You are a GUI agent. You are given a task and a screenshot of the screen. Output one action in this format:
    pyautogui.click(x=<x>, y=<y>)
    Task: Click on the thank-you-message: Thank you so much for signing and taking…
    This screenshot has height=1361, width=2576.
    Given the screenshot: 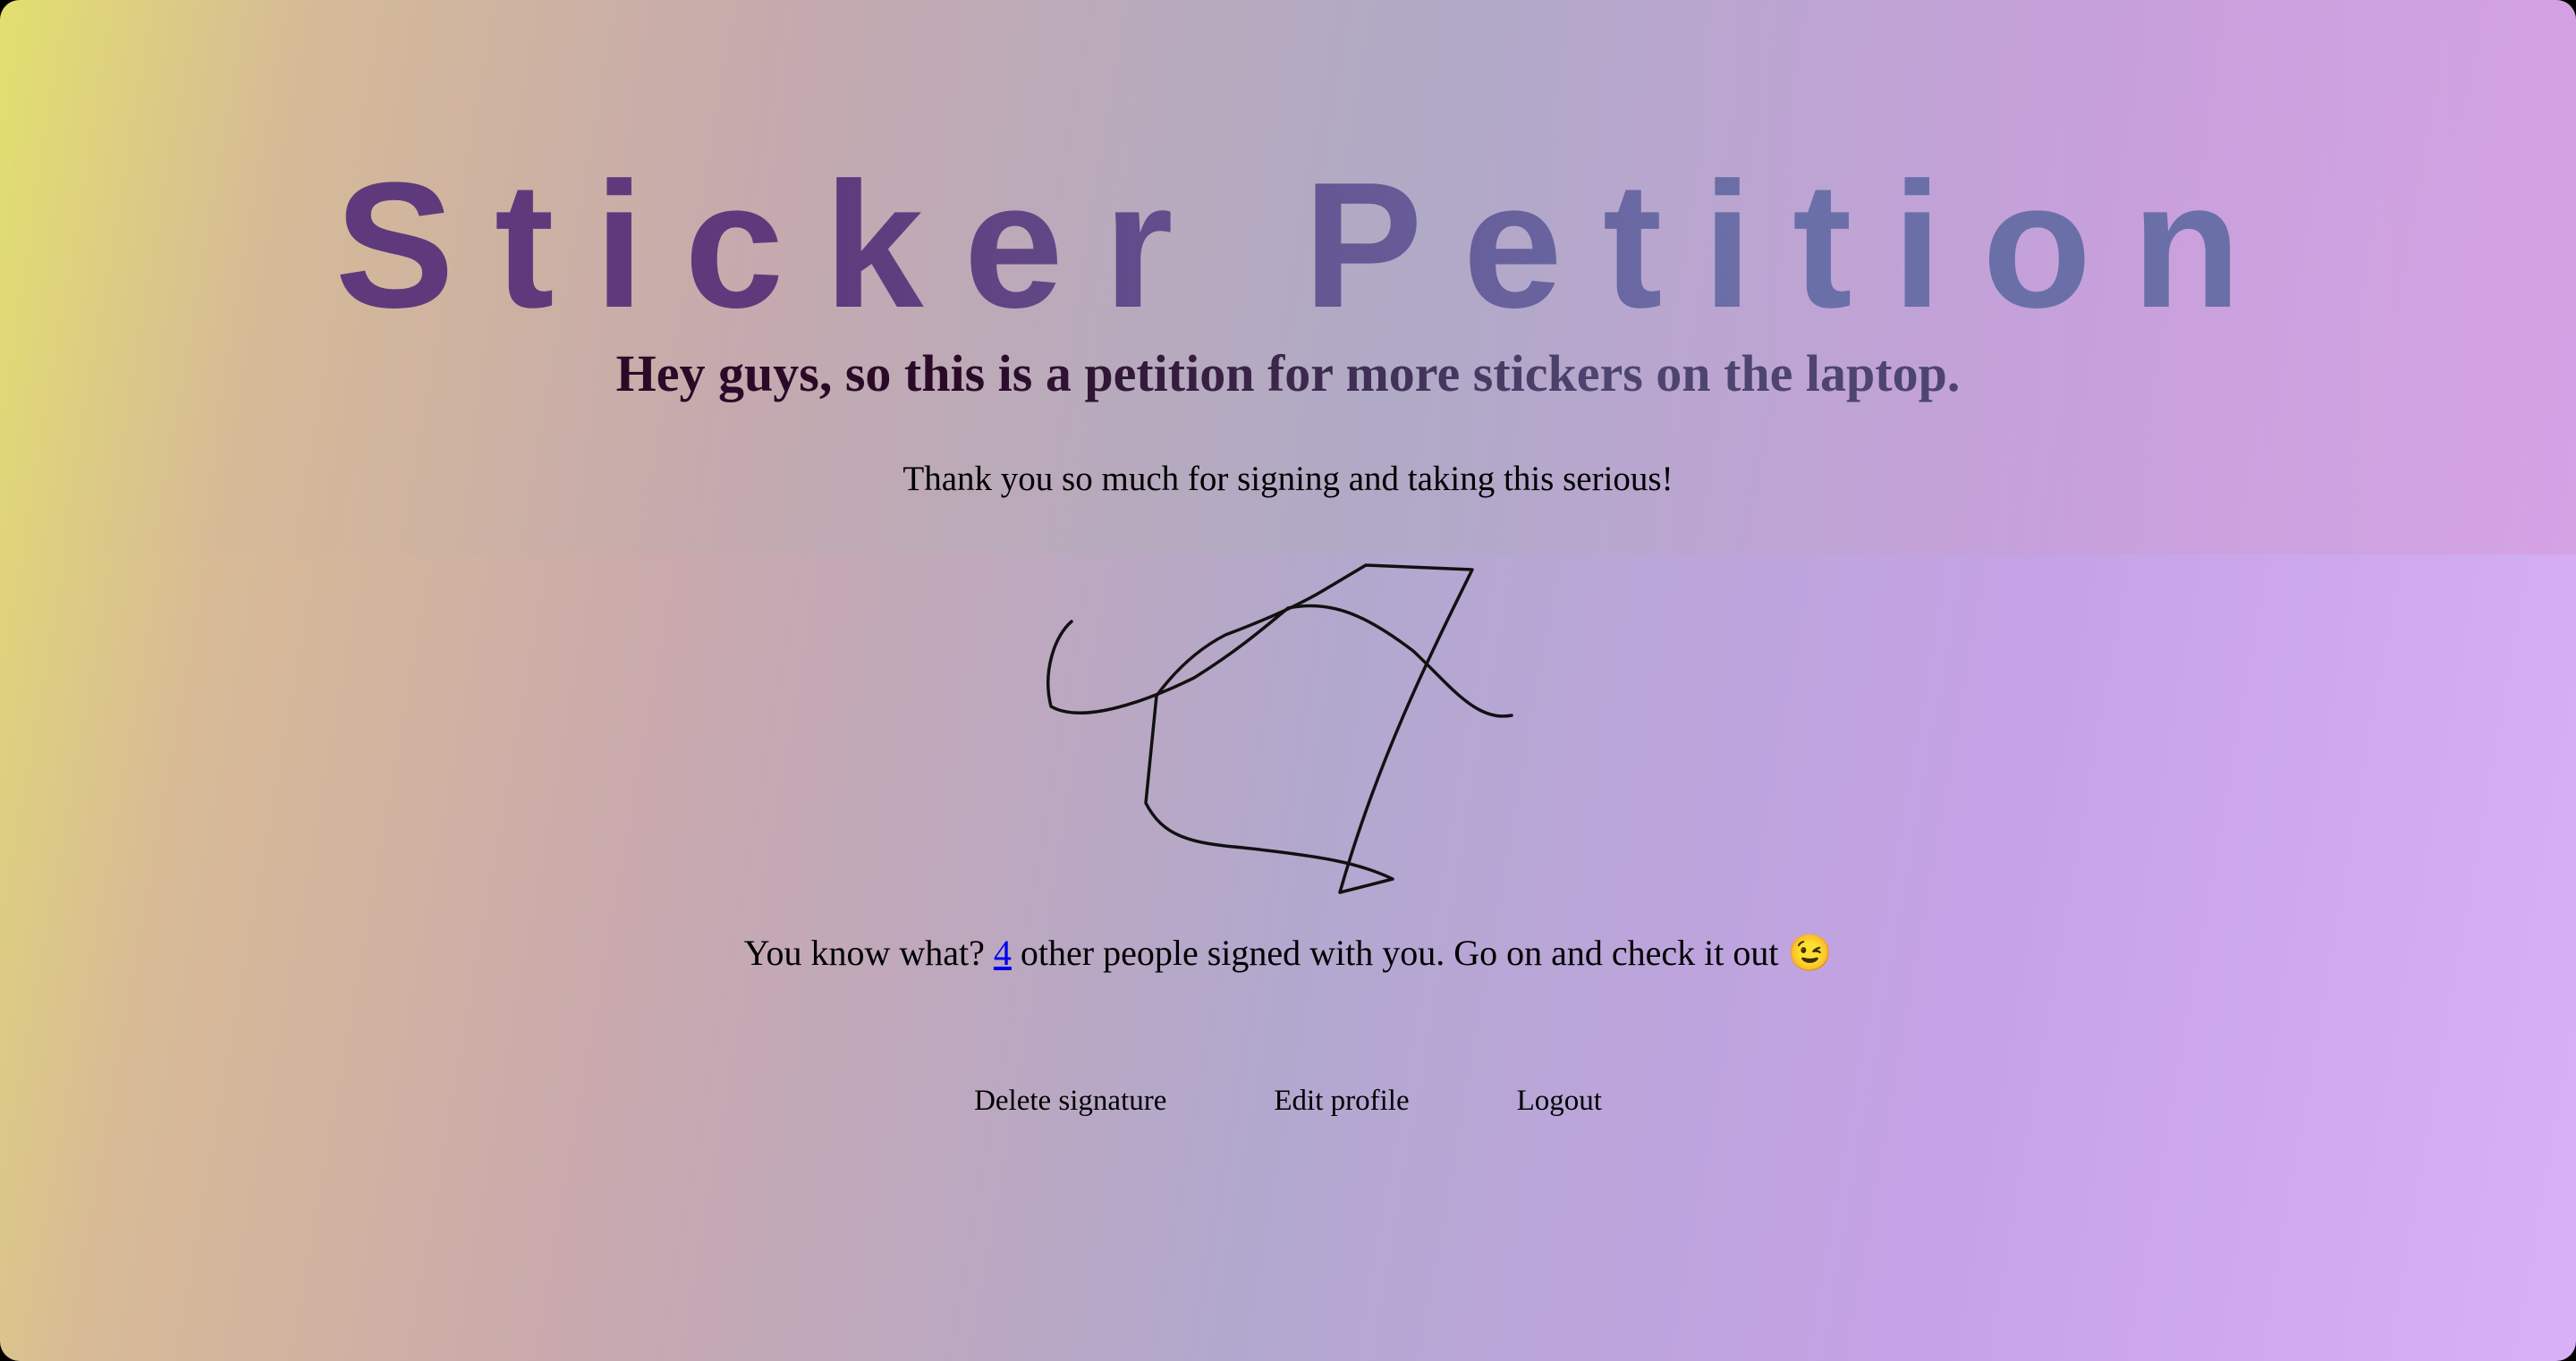 What is the action you would take?
    pyautogui.click(x=1288, y=479)
    